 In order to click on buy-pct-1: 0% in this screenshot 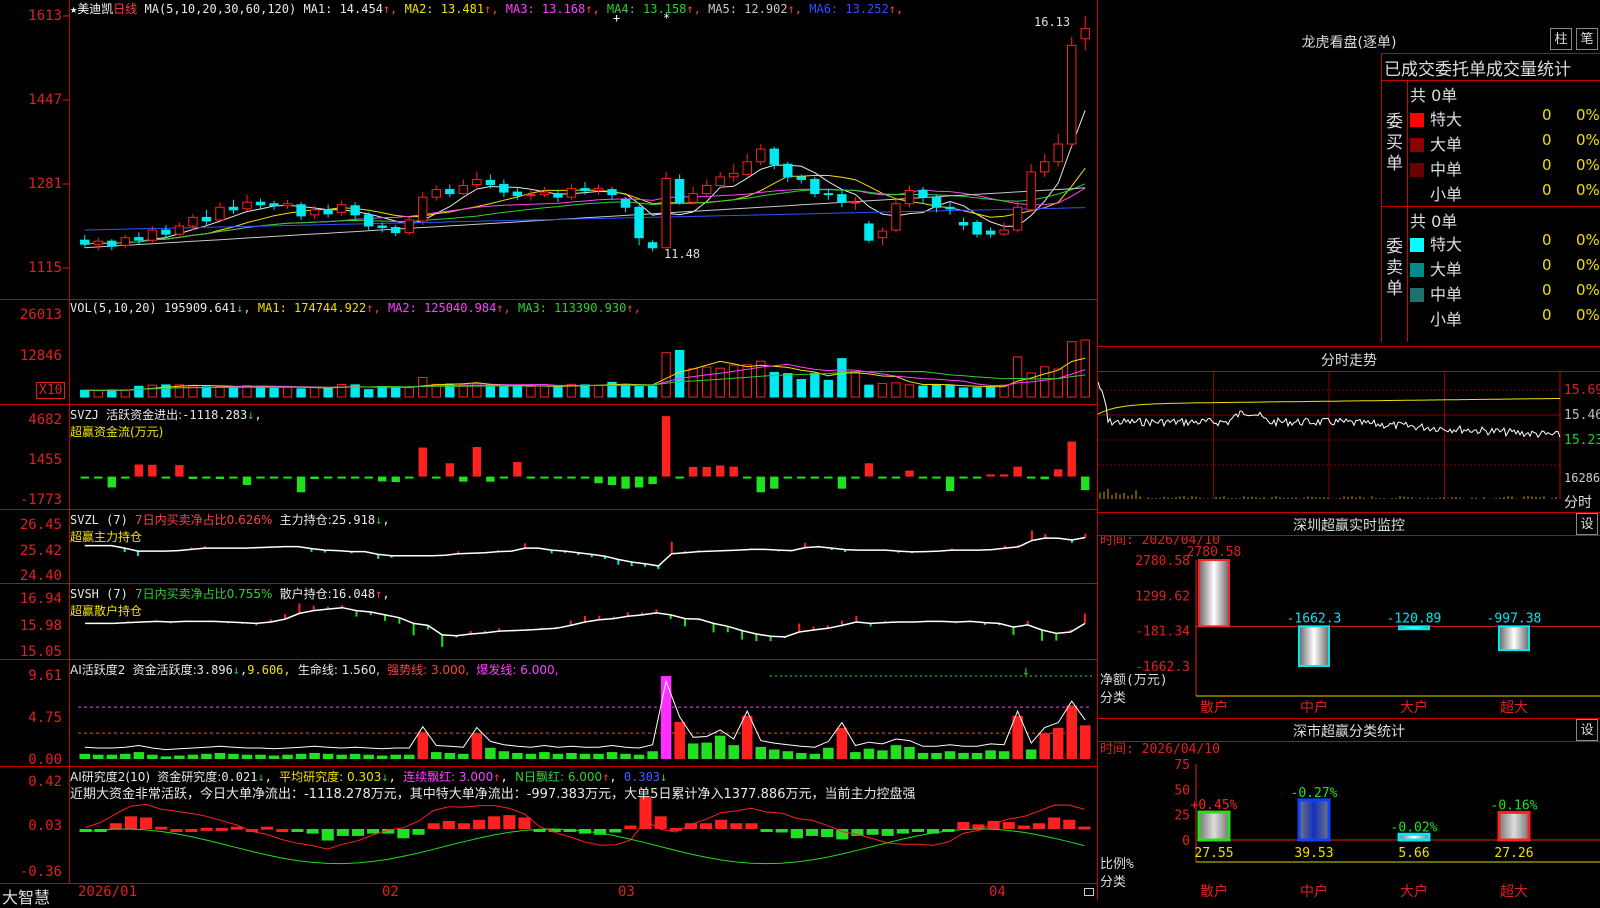, I will do `click(1588, 140)`.